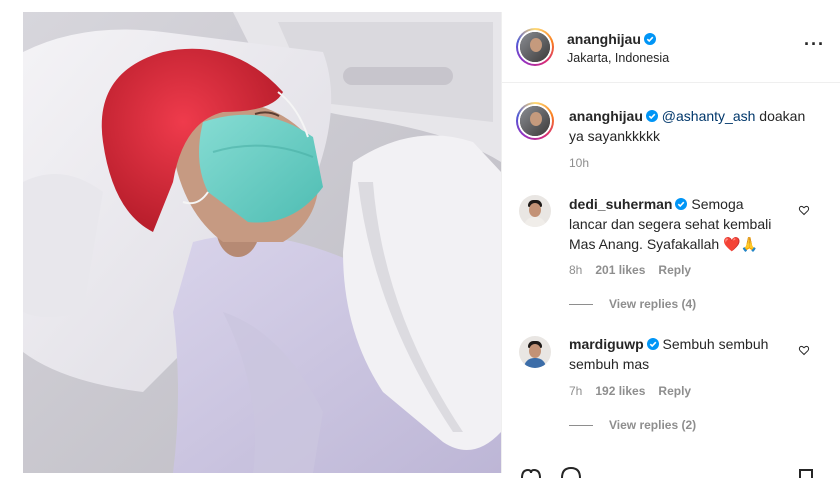  What do you see at coordinates (11, 236) in the screenshot?
I see `left-gutter` at bounding box center [11, 236].